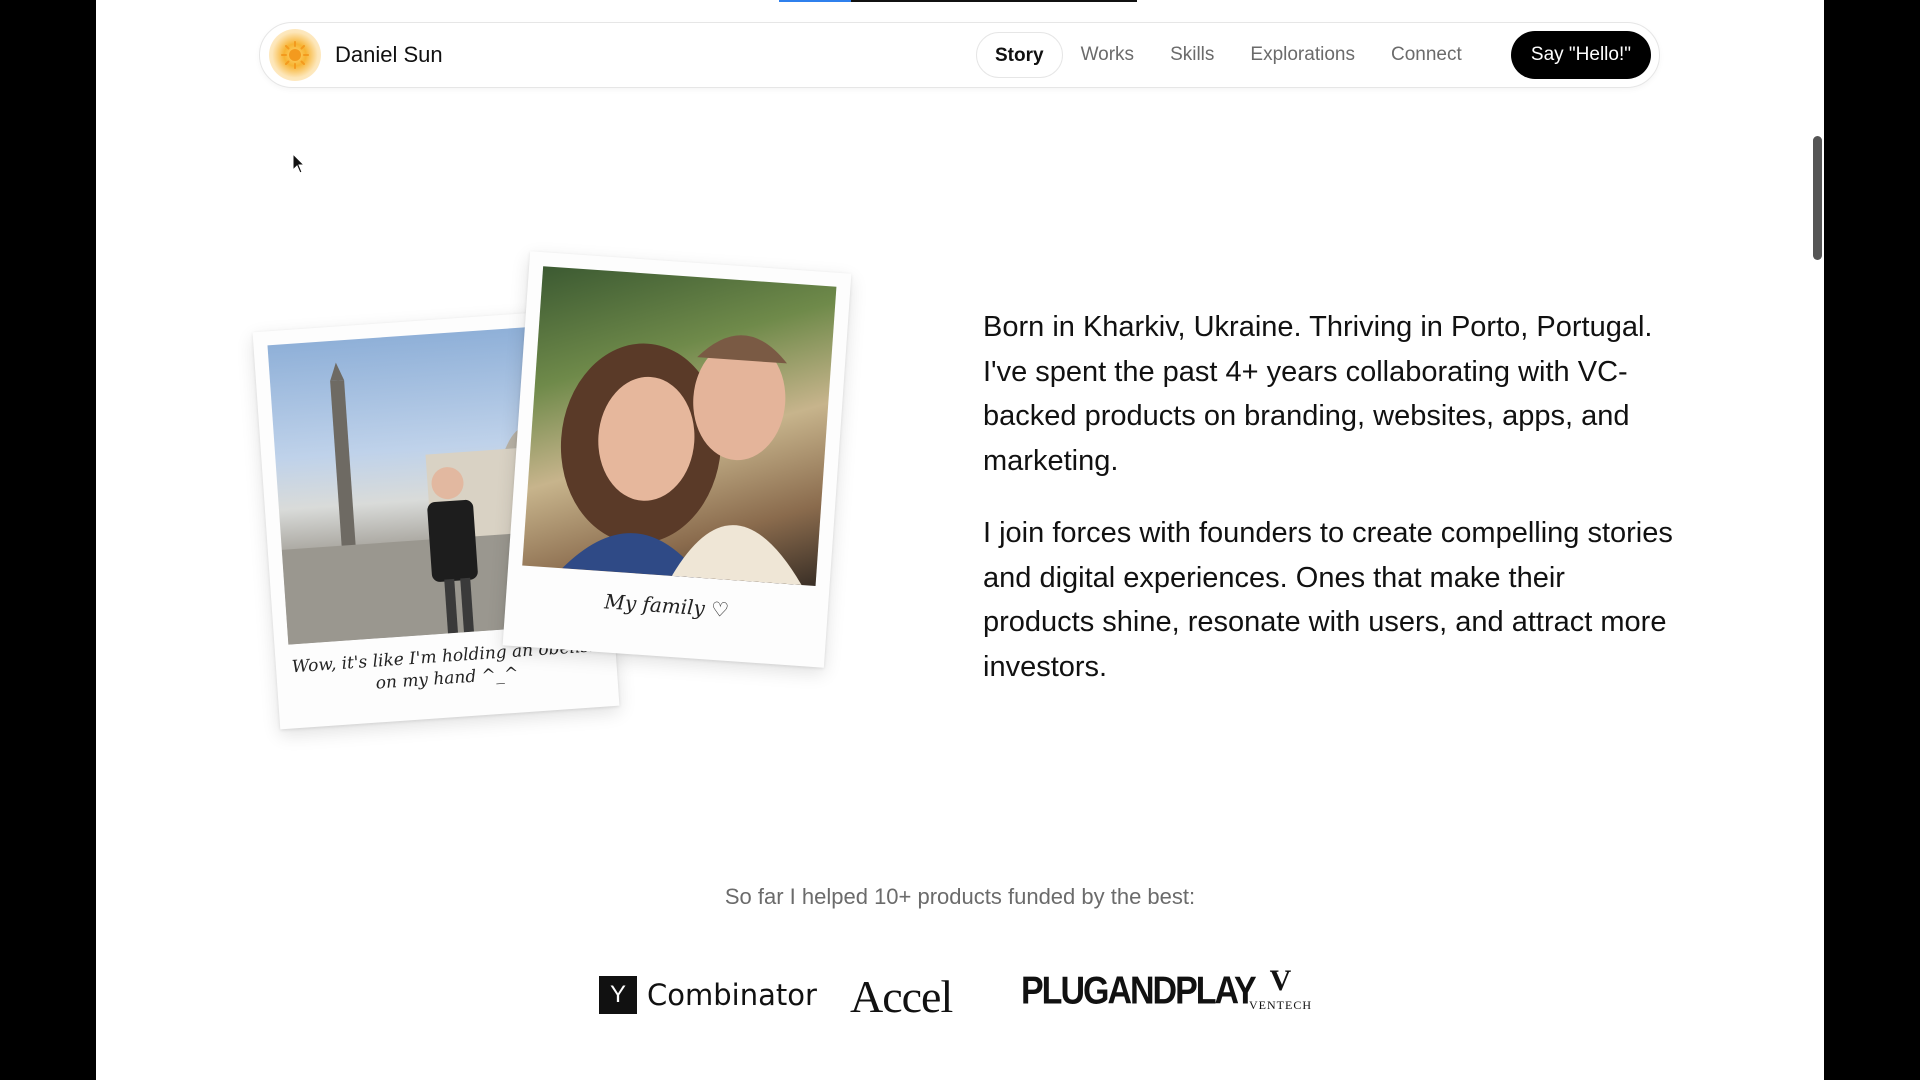  What do you see at coordinates (679, 426) in the screenshot?
I see `family-photo` at bounding box center [679, 426].